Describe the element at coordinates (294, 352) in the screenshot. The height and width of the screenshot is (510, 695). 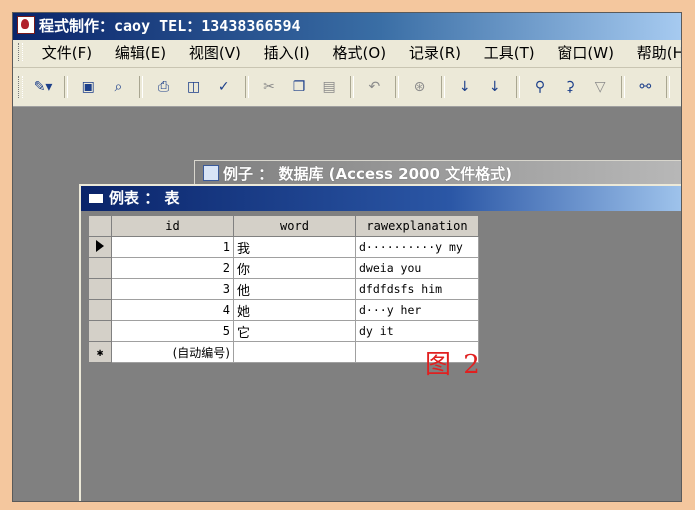
I see `cell-word-new` at that location.